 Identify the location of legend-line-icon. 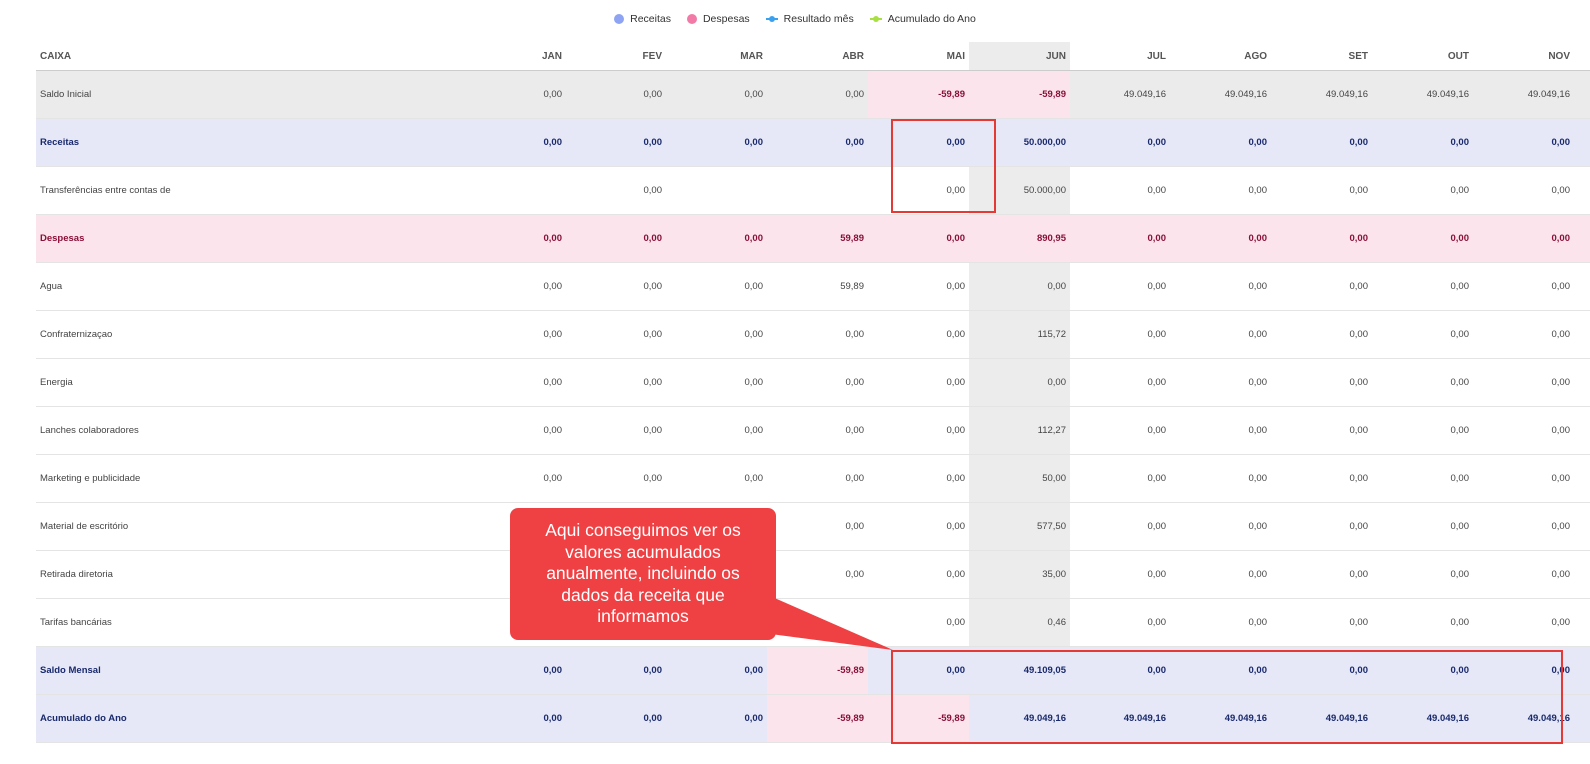
(875, 19).